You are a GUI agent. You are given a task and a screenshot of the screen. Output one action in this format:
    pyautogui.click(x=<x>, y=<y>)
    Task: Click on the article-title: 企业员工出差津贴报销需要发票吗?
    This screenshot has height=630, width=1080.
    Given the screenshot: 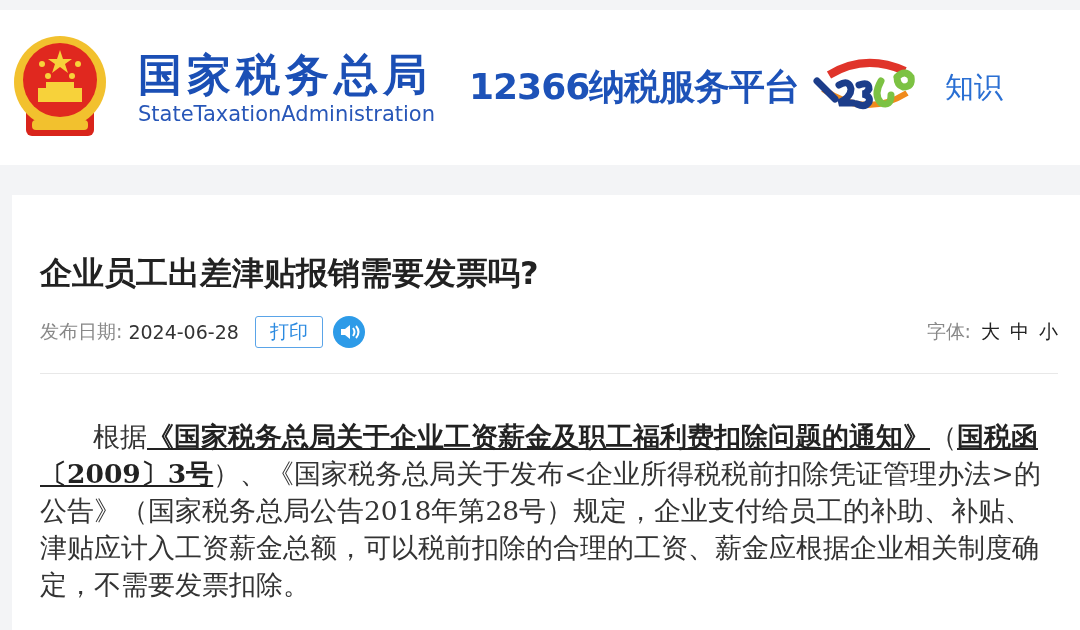 What is the action you would take?
    pyautogui.click(x=290, y=273)
    